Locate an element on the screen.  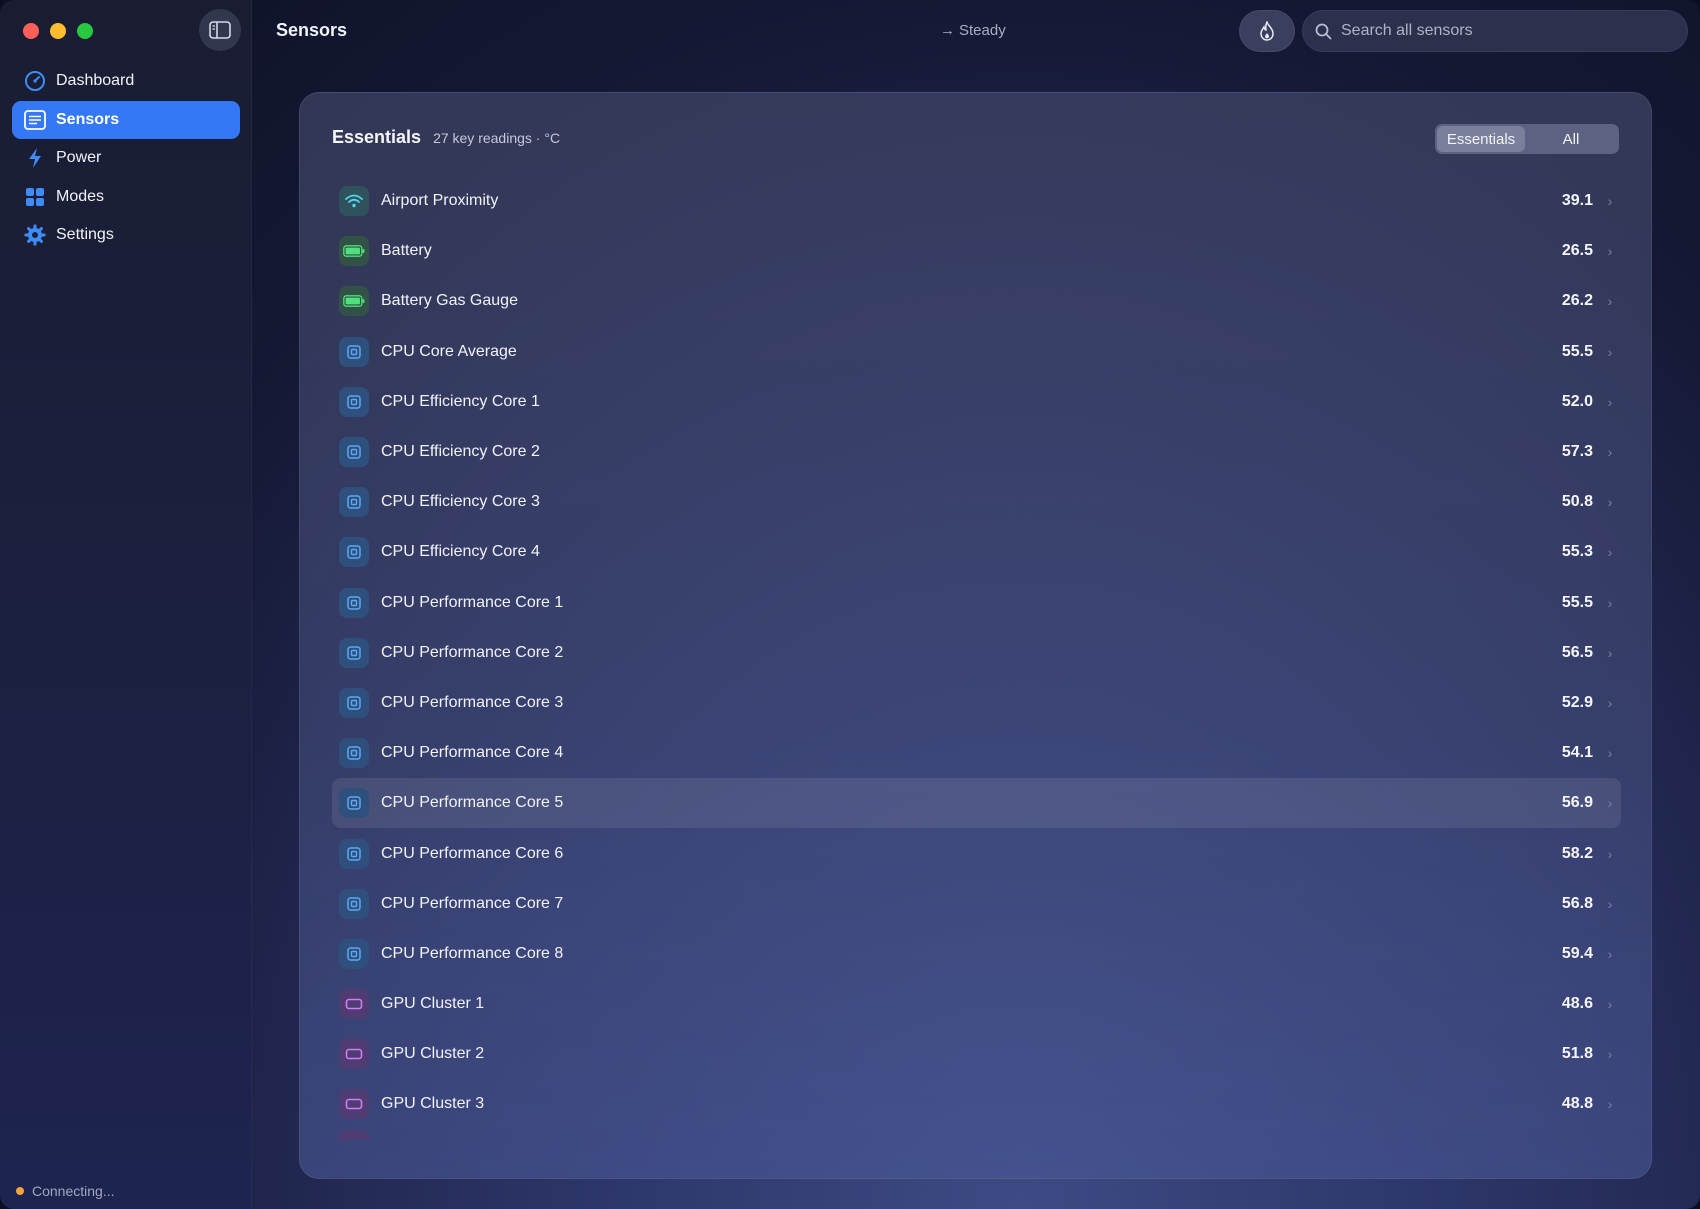
sensor-name: CPU Performance Core 3 is located at coordinates (472, 702).